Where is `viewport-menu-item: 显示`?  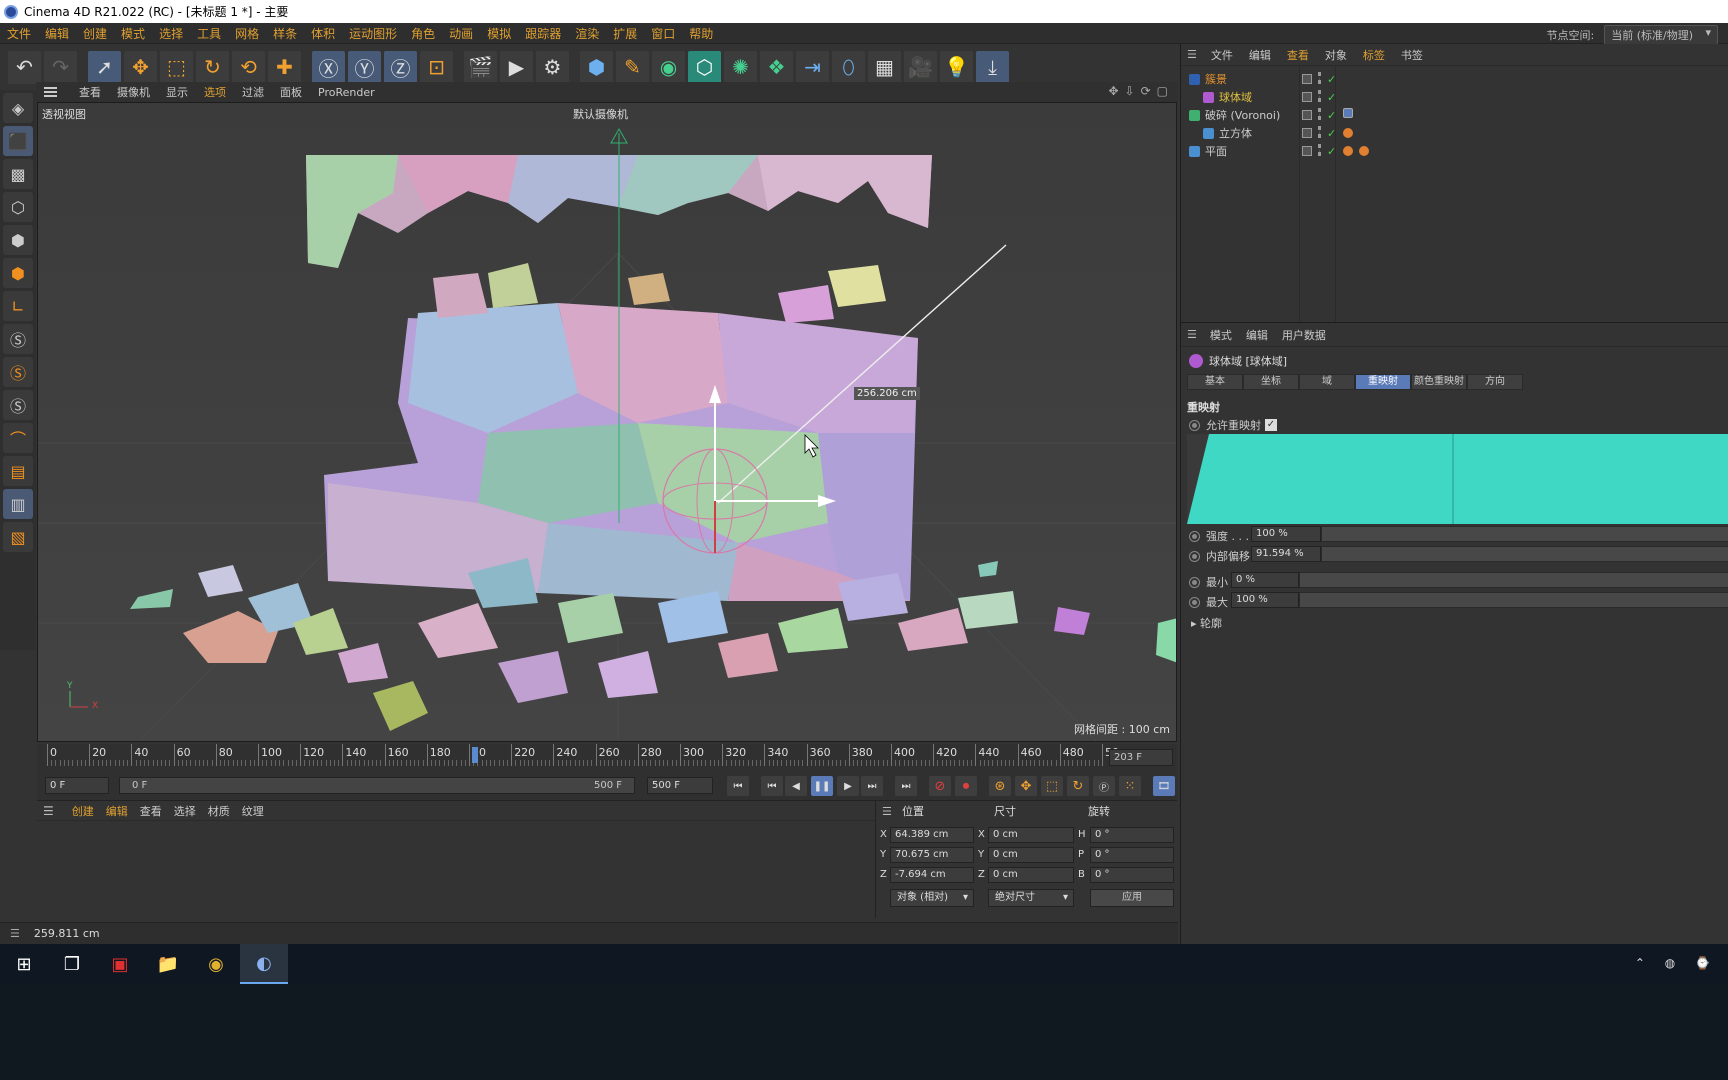
viewport-menu-item: 显示 is located at coordinates (177, 92).